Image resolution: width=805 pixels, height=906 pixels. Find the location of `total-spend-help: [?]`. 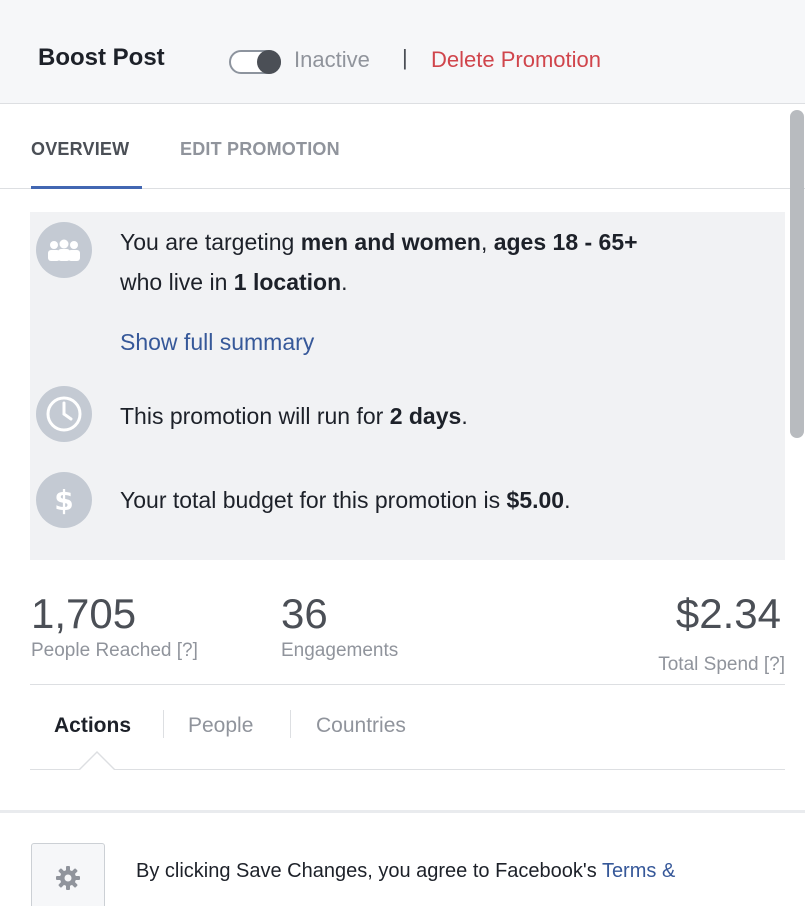

total-spend-help: [?] is located at coordinates (774, 664).